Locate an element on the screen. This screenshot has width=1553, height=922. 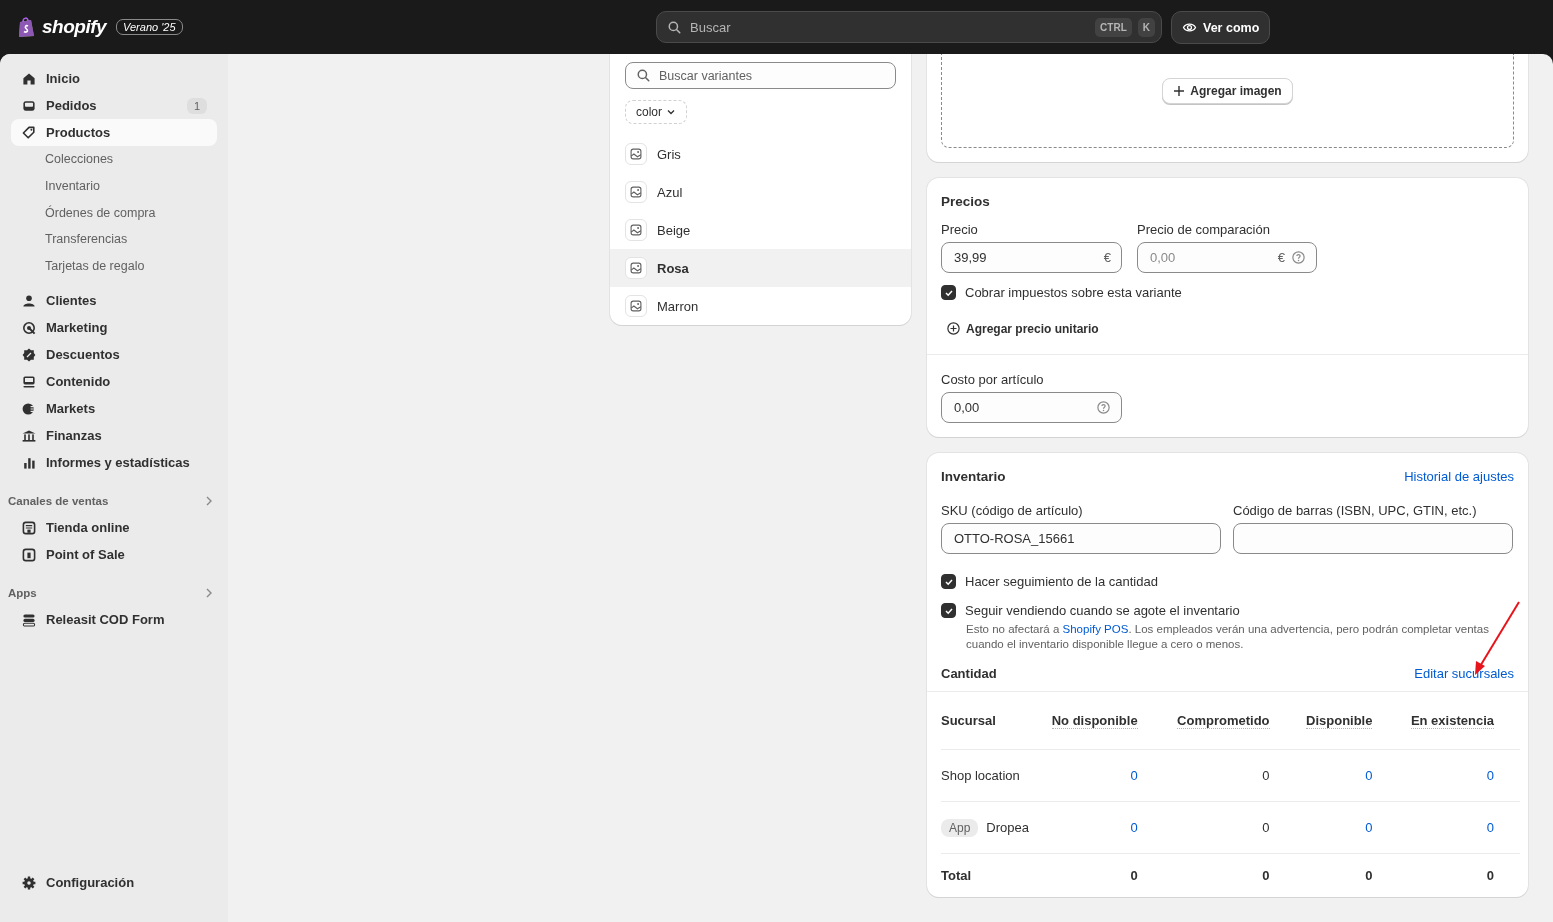
compare-price-field: 0,00 € is located at coordinates (1227, 257).